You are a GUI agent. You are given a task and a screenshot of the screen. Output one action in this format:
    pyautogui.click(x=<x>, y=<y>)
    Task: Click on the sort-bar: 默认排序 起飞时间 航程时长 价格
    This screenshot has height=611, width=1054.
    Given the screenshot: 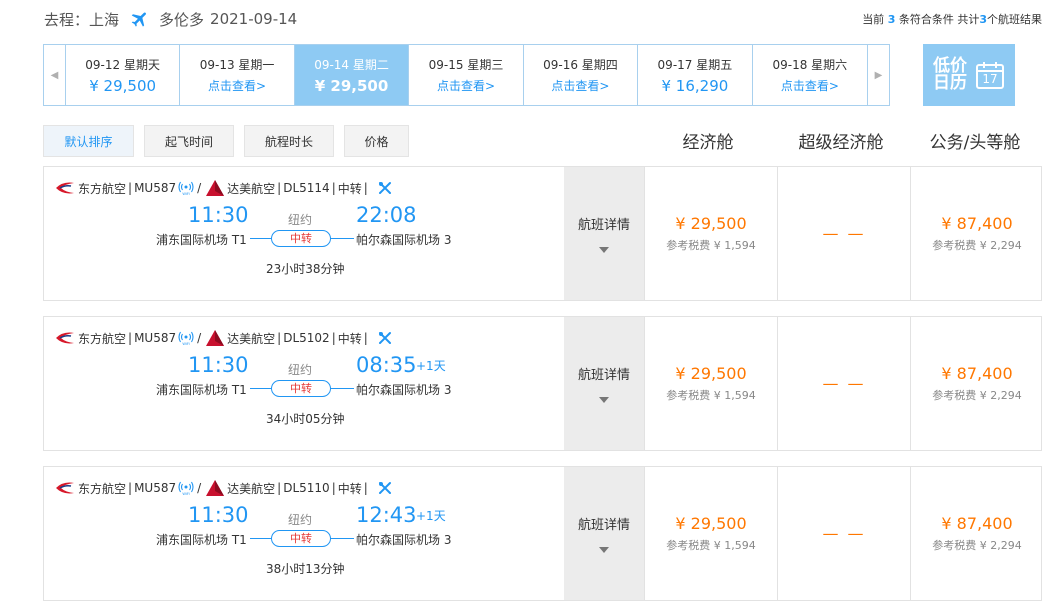 What is the action you would take?
    pyautogui.click(x=231, y=141)
    